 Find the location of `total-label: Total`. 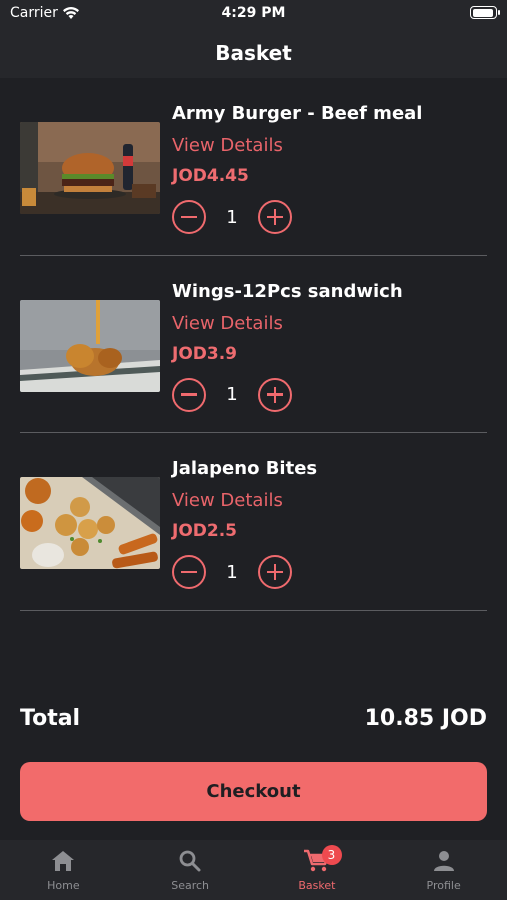

total-label: Total is located at coordinates (50, 718).